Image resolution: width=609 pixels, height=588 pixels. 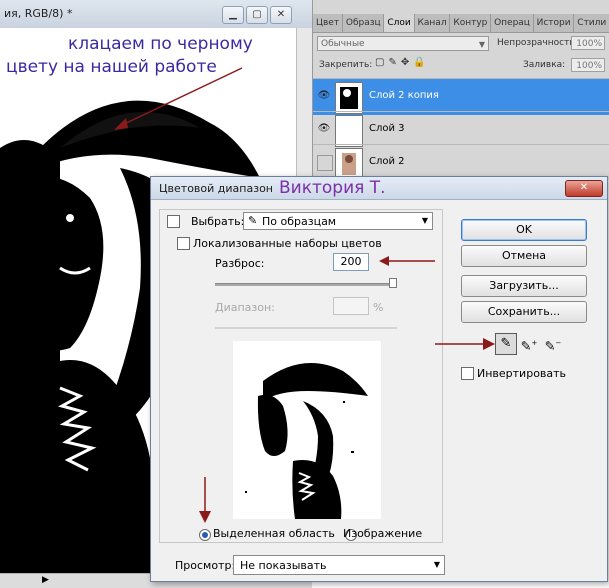 I want to click on fuzziness-slider-track, so click(x=306, y=284).